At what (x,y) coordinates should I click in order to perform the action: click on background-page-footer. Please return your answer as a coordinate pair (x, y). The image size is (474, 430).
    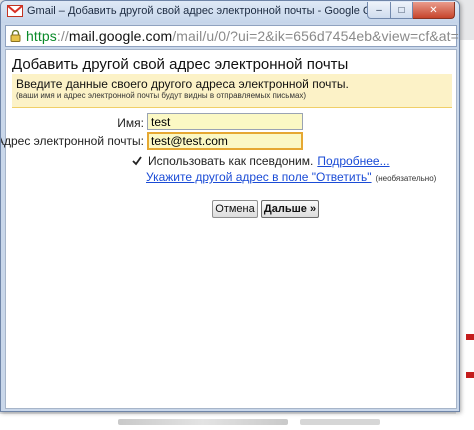
    Looking at the image, I should click on (237, 422).